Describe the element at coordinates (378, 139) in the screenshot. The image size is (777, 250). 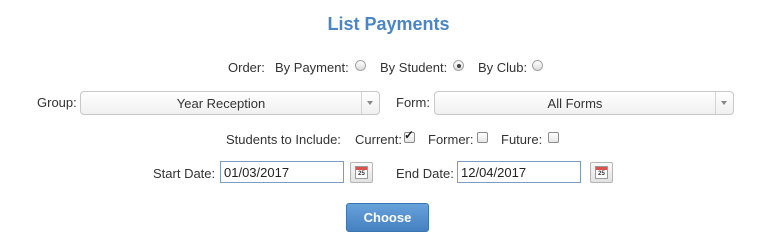
I see `current-label: Current:` at that location.